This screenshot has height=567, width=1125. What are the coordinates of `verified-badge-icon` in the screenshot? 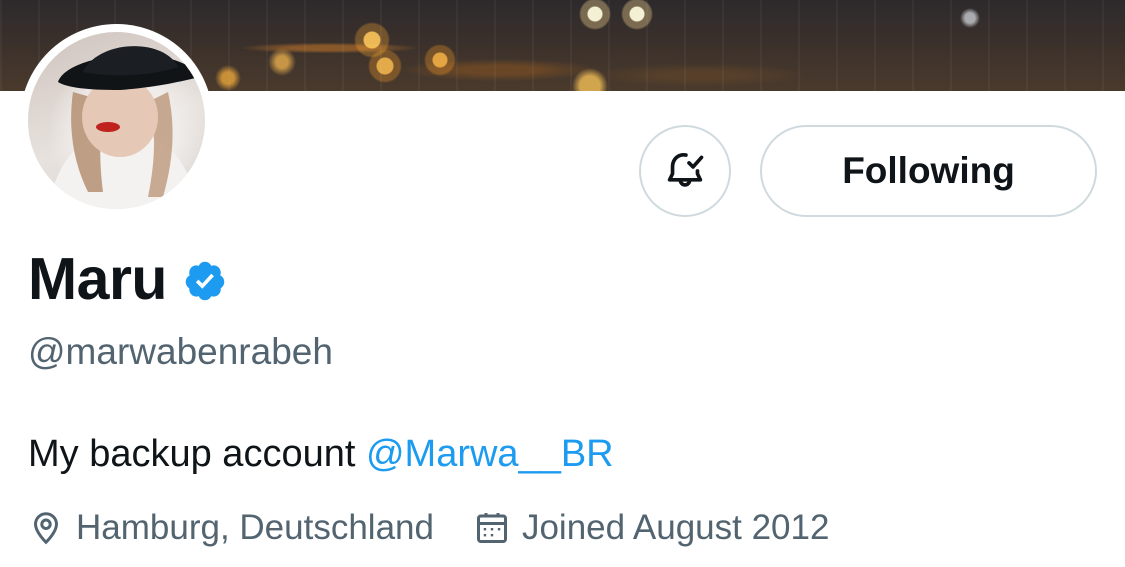 It's located at (205, 281).